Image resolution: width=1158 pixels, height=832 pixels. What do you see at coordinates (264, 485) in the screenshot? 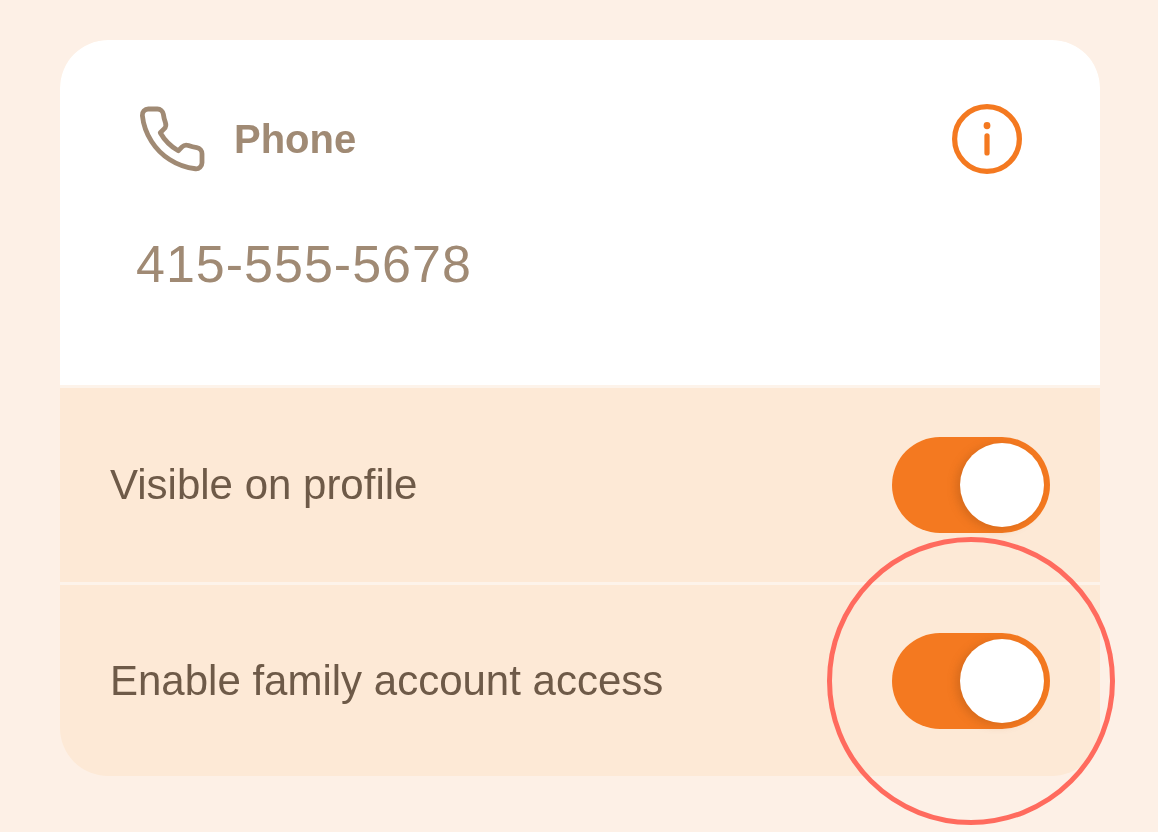
I see `setting-label: Visible on profile` at bounding box center [264, 485].